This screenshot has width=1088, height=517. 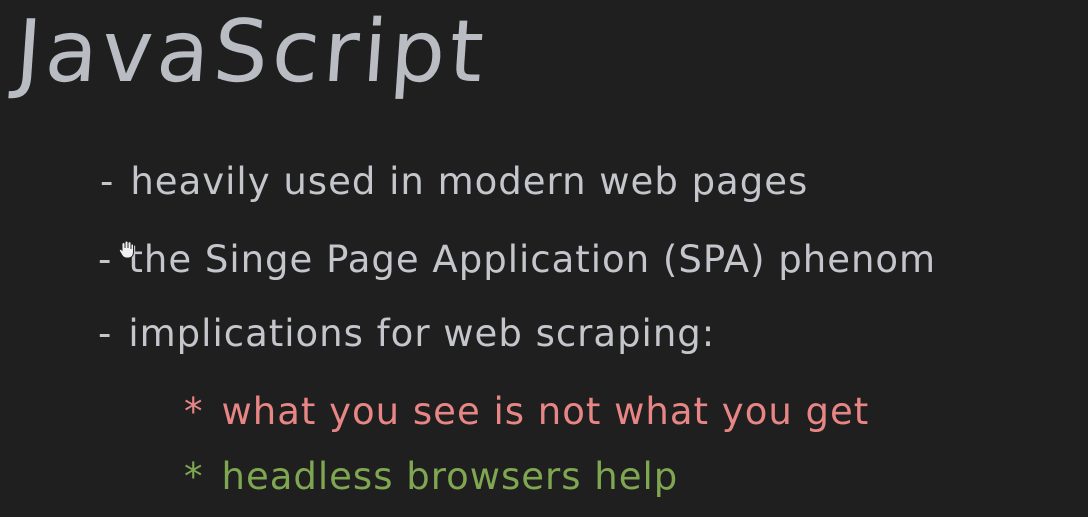 What do you see at coordinates (532, 259) in the screenshot?
I see `bullet-text: the Singe Page Application (SPA) phenom` at bounding box center [532, 259].